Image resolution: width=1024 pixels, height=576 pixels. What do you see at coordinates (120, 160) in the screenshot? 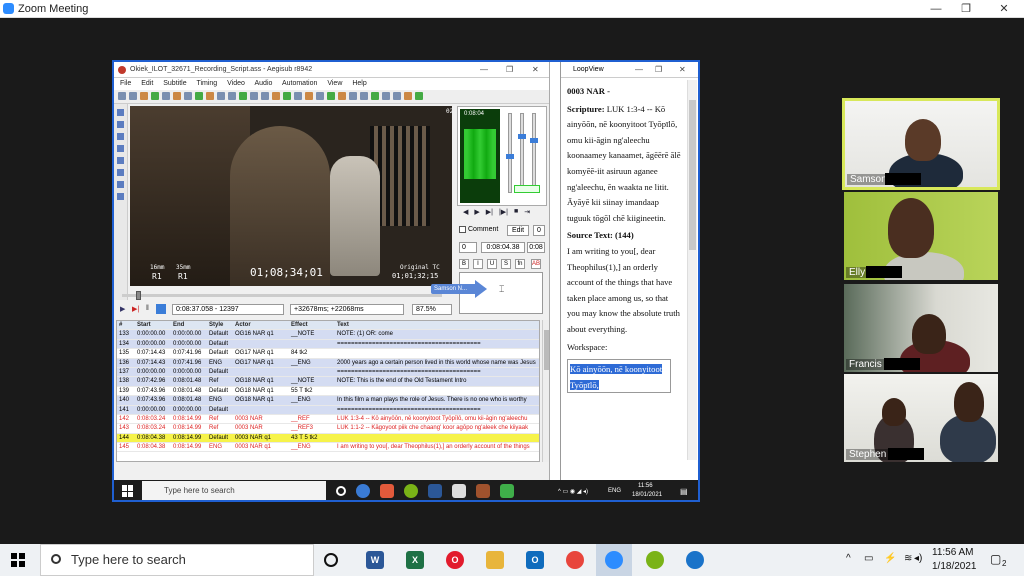
I see `scale-icon` at bounding box center [120, 160].